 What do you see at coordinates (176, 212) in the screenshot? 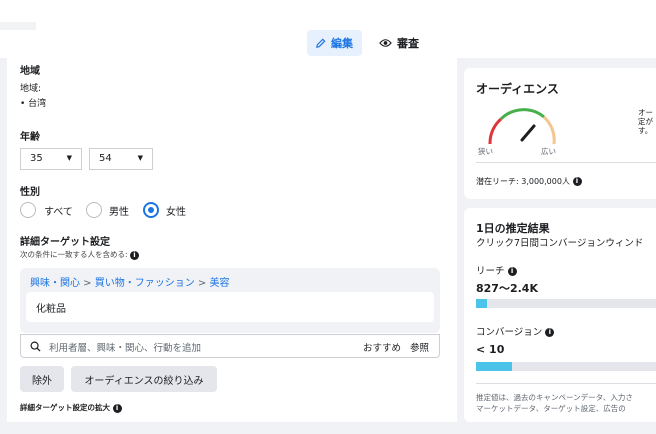
I see `gender-label-female: 女性` at bounding box center [176, 212].